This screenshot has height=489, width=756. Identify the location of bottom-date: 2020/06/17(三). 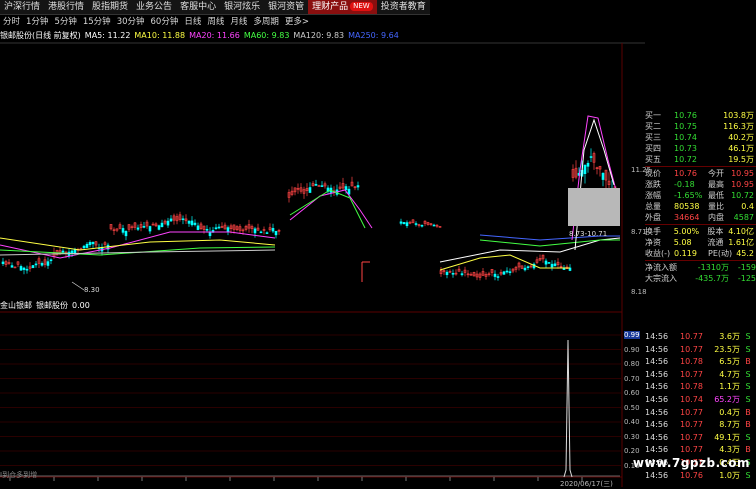
(586, 484).